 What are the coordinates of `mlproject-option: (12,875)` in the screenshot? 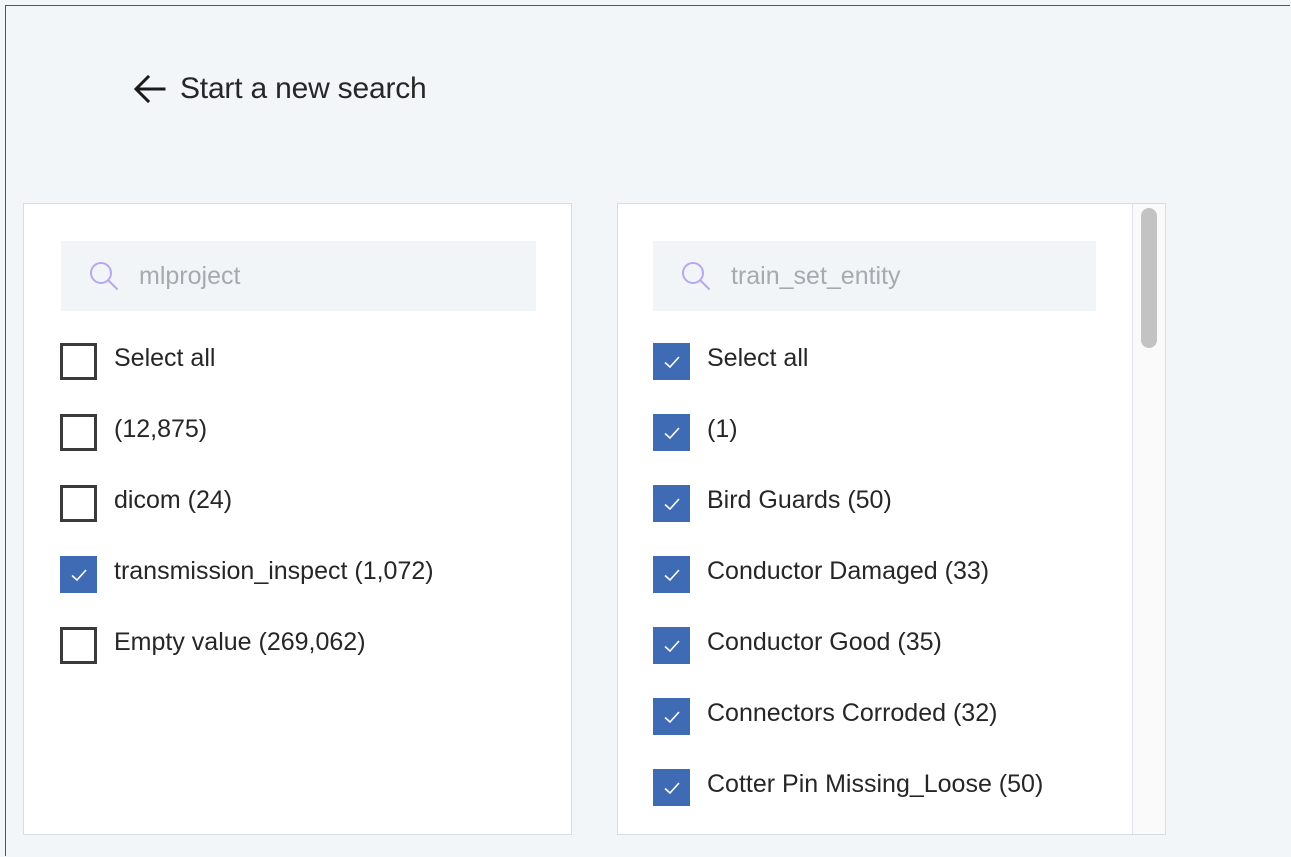 It's located at (315, 447).